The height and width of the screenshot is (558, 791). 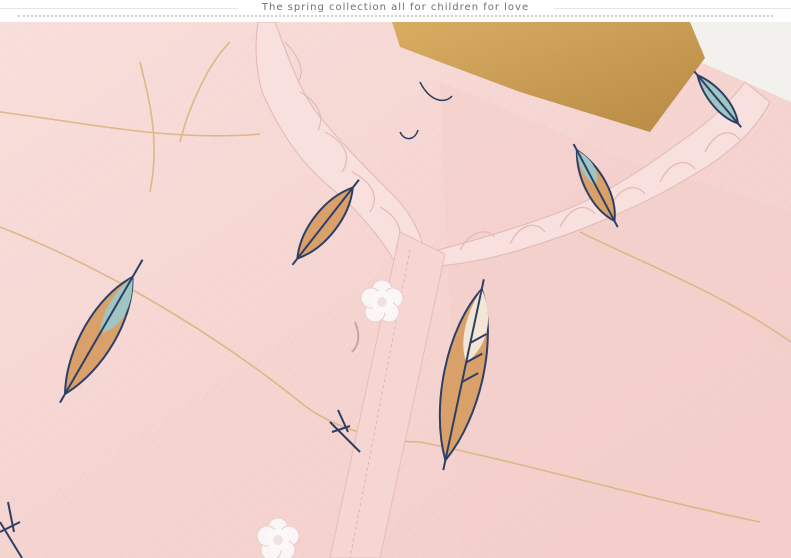 I want to click on header-dotted-rule, so click(x=395, y=16).